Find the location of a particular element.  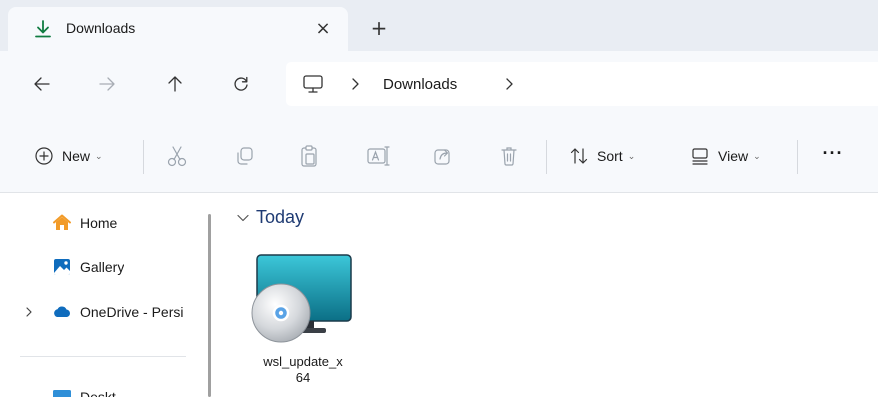

navigation-pane-scrollbar is located at coordinates (209, 305).